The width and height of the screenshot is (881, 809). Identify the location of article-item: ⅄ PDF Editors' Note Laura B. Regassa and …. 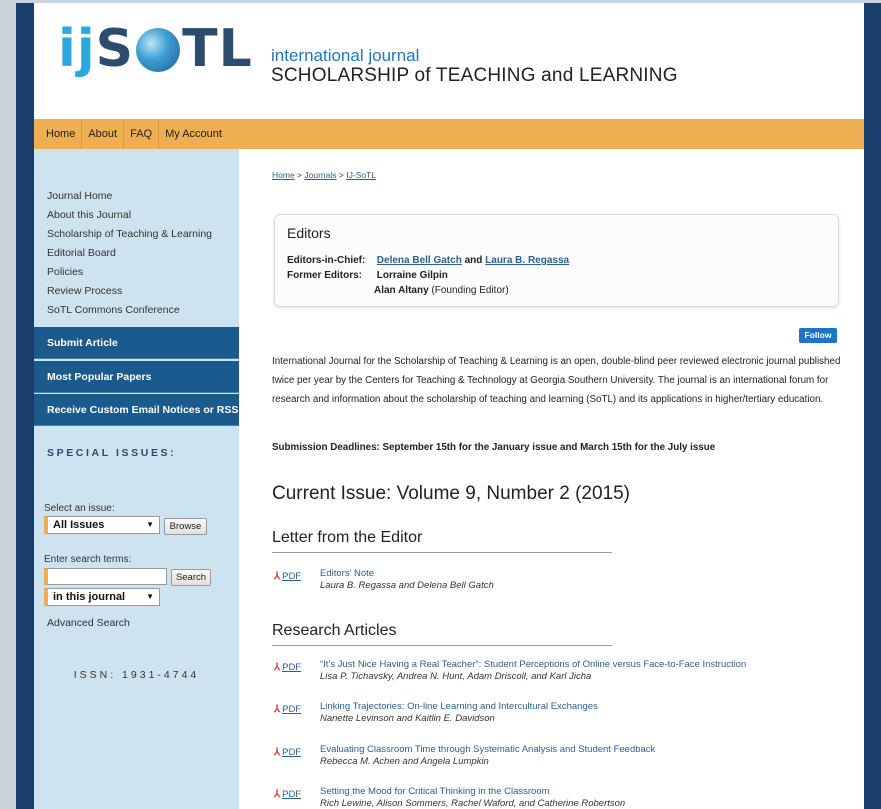
(564, 584).